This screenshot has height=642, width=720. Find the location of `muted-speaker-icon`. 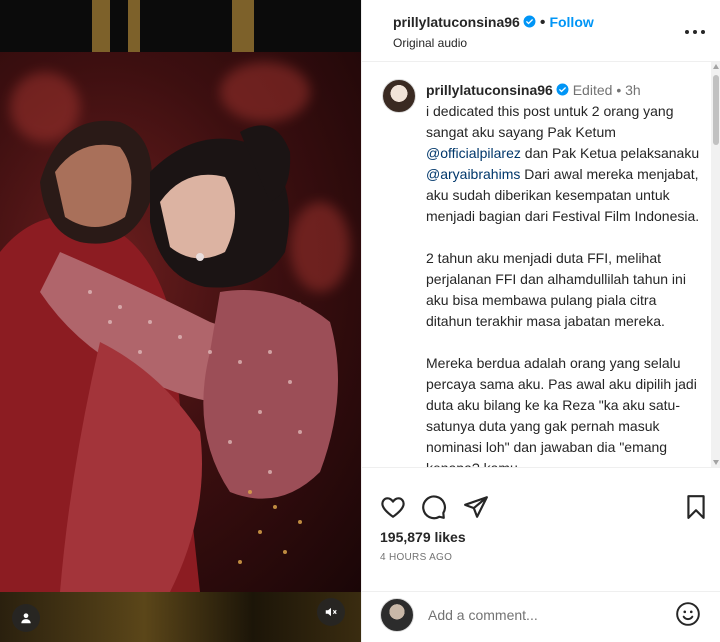

muted-speaker-icon is located at coordinates (331, 612).